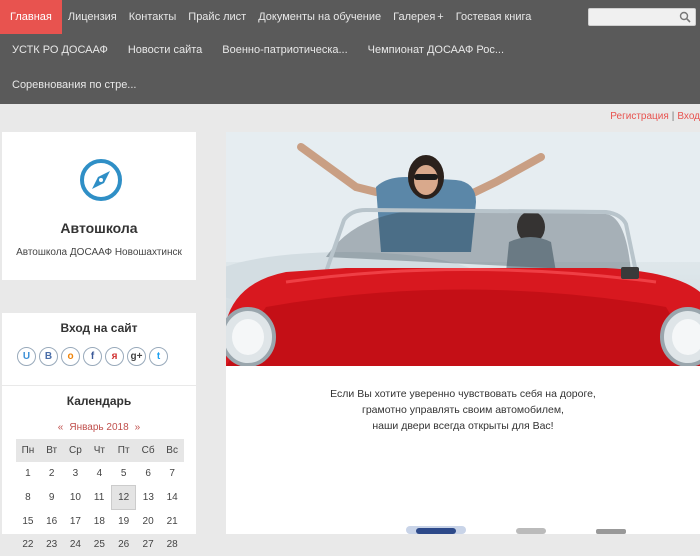 The width and height of the screenshot is (700, 556). Describe the element at coordinates (28, 544) in the screenshot. I see `calendar-day: 22` at that location.